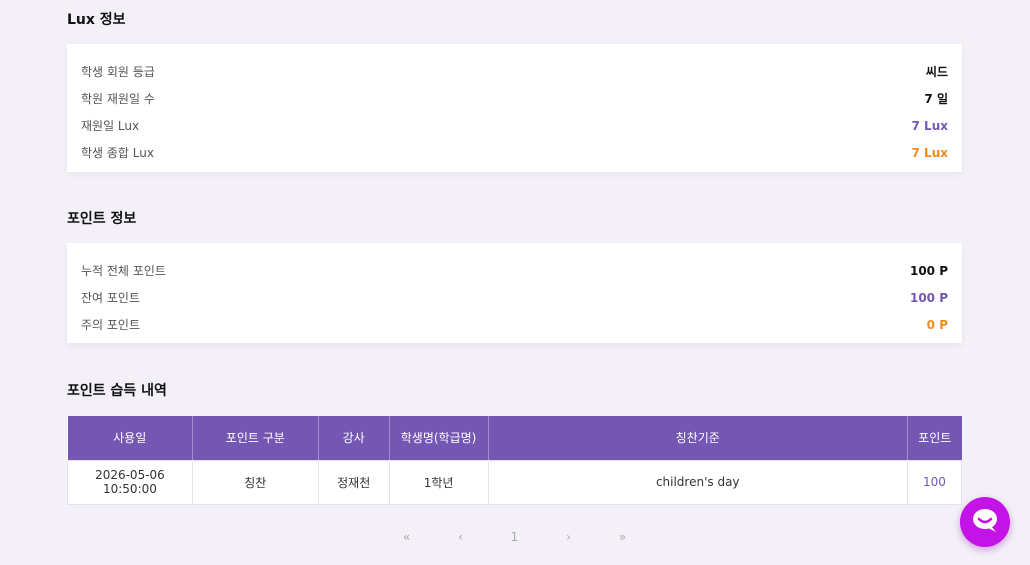 This screenshot has height=565, width=1030. What do you see at coordinates (514, 391) in the screenshot?
I see `history-section: 포인트 습득 내역` at bounding box center [514, 391].